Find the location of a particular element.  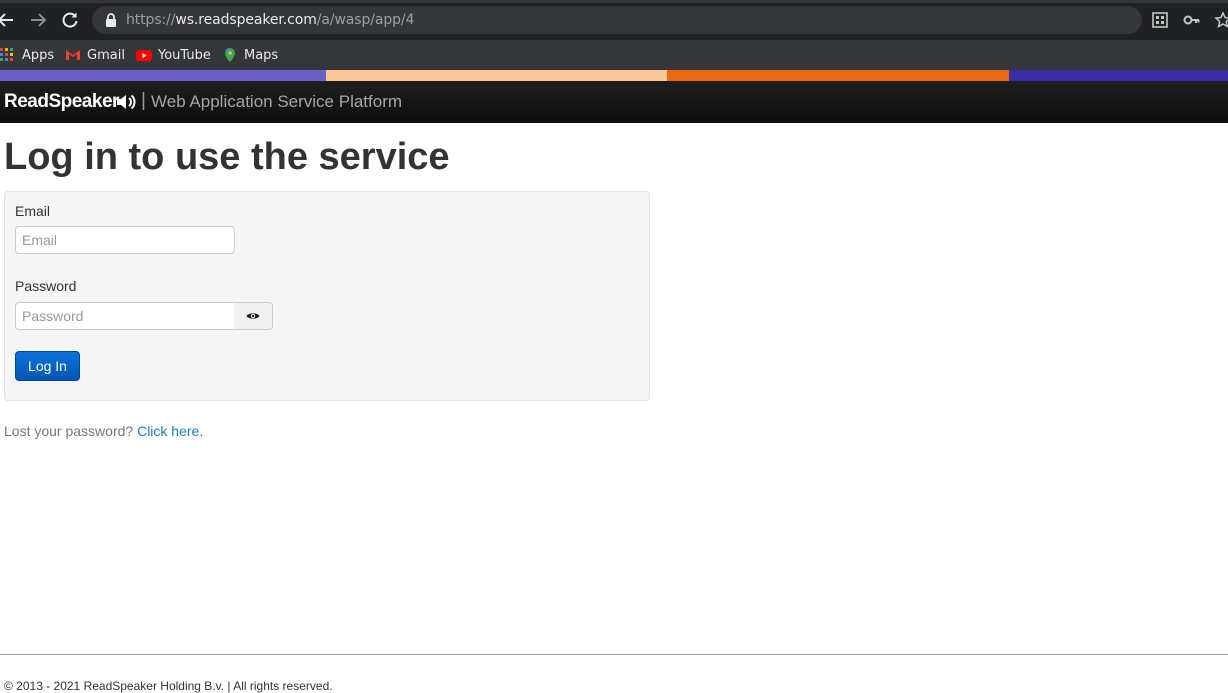

eye-icon is located at coordinates (253, 316).